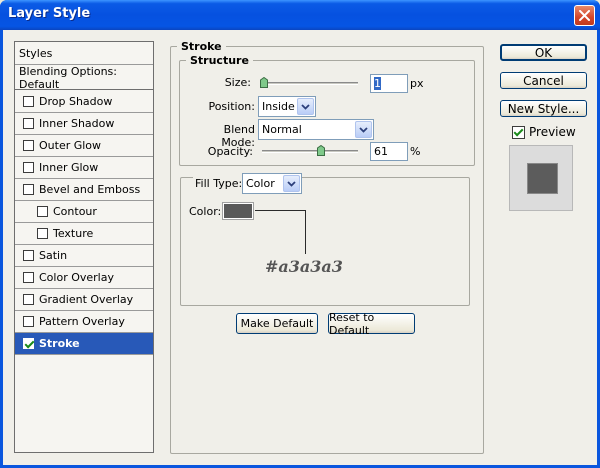  Describe the element at coordinates (230, 151) in the screenshot. I see `opacity-label: Opacity:` at that location.